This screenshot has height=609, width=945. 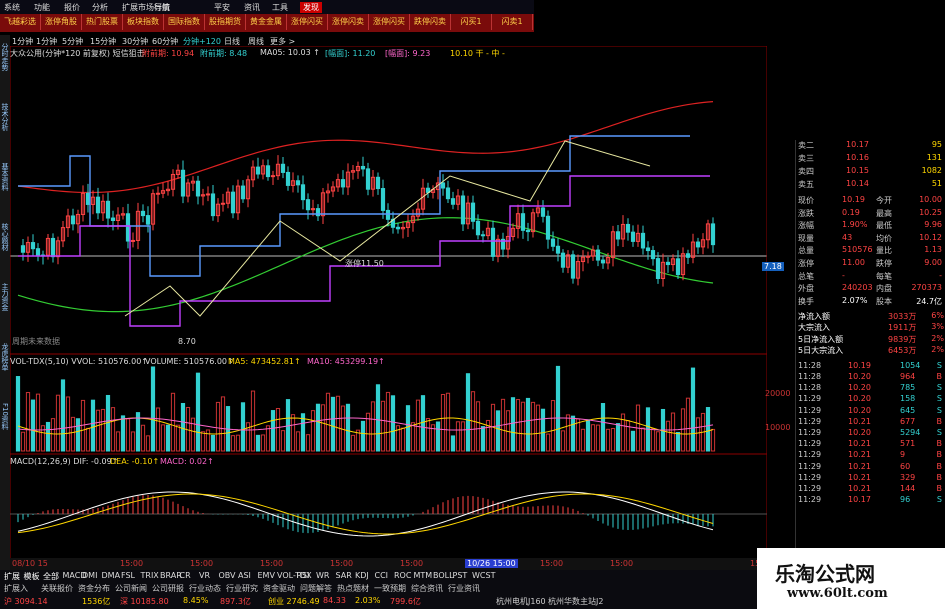 What do you see at coordinates (196, 600) in the screenshot?
I see `index-item-3: 8.45%` at bounding box center [196, 600].